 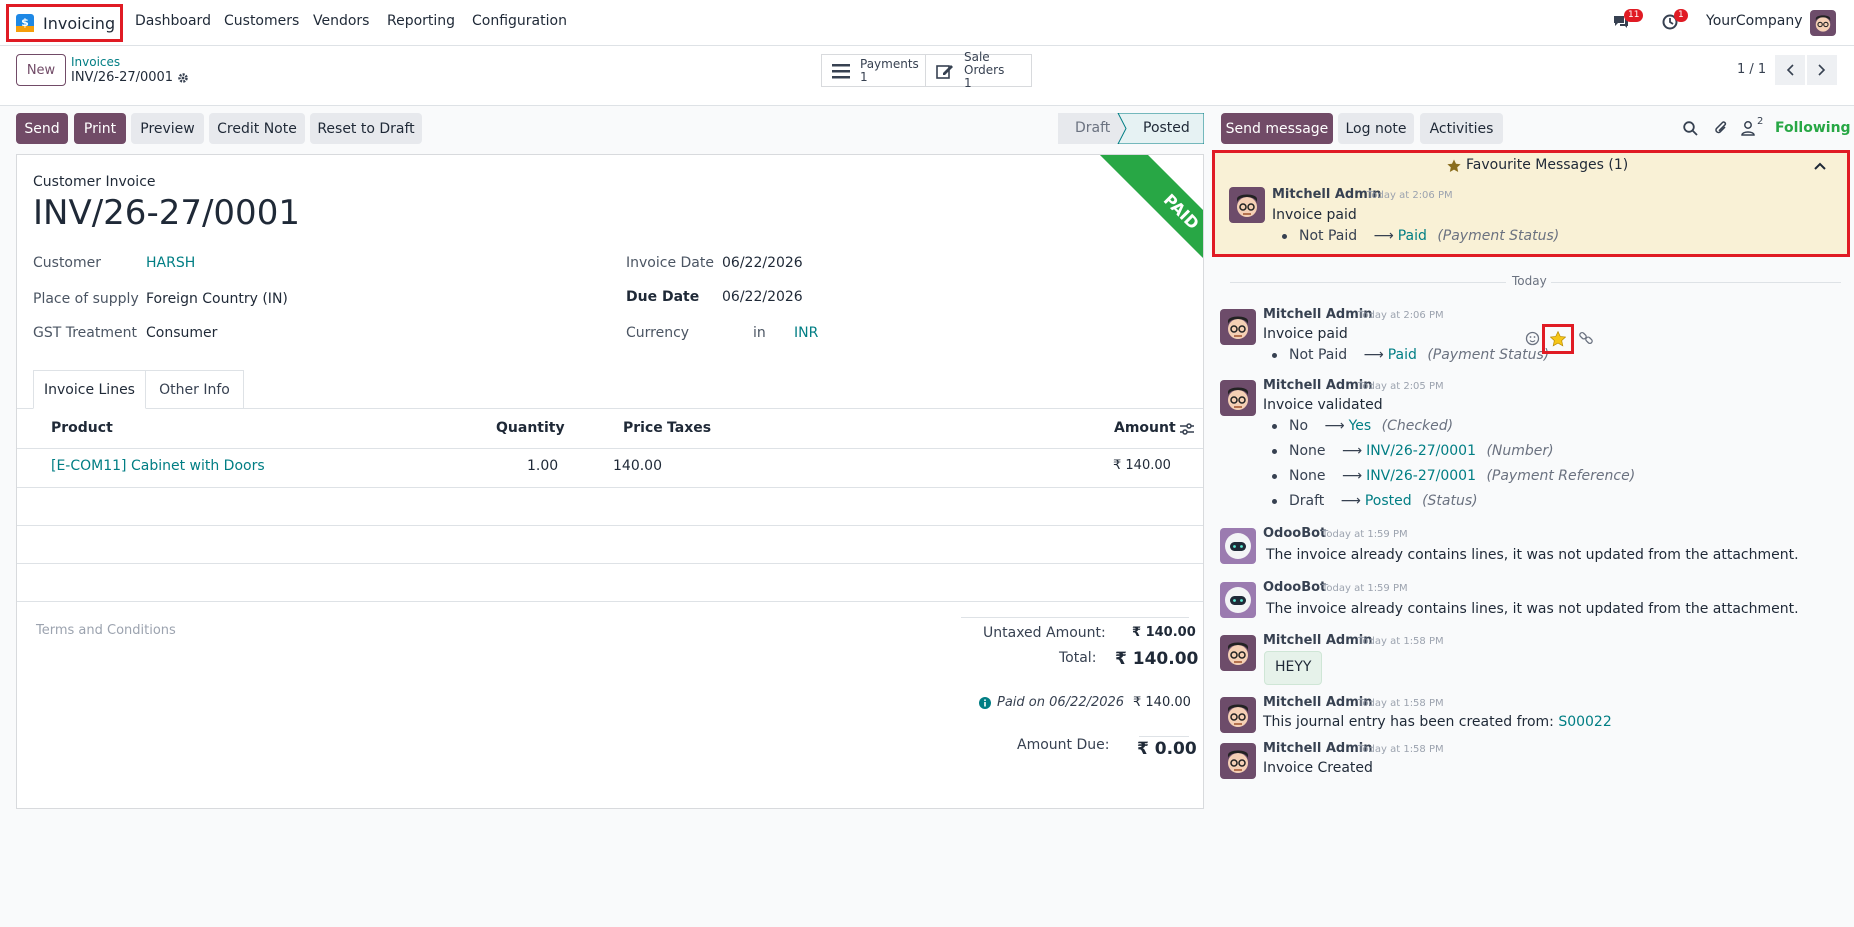 What do you see at coordinates (86, 299) in the screenshot?
I see `place-of-supply-label: Place of supply` at bounding box center [86, 299].